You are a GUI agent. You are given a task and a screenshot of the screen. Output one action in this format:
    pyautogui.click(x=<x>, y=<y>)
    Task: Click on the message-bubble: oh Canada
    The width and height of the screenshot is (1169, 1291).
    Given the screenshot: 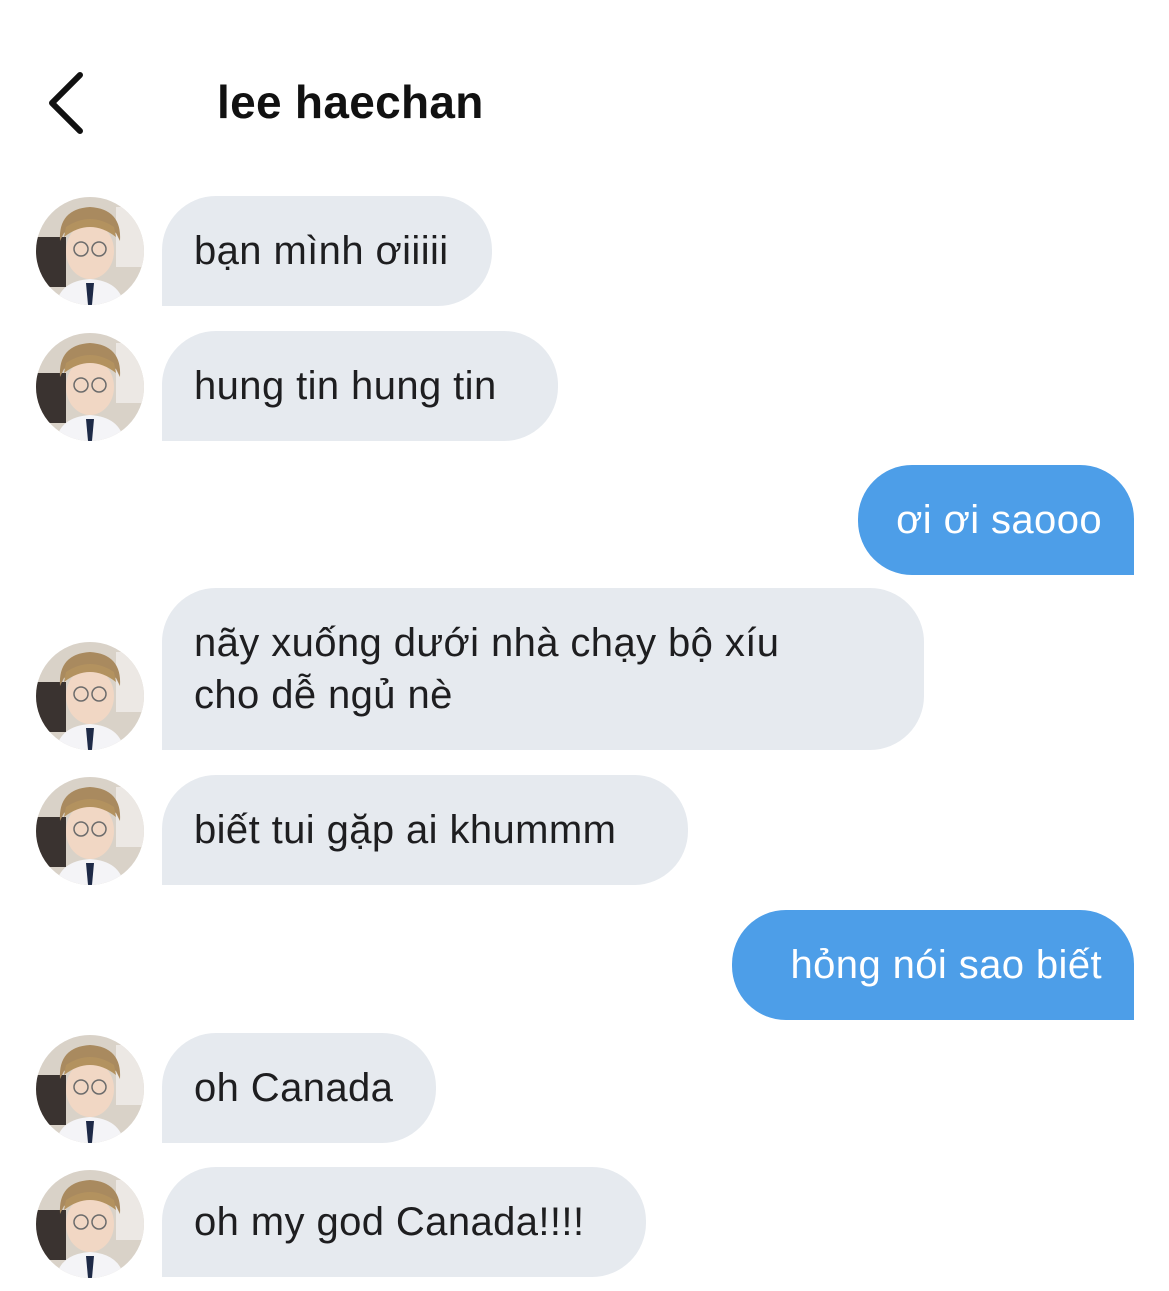 What is the action you would take?
    pyautogui.click(x=299, y=1088)
    